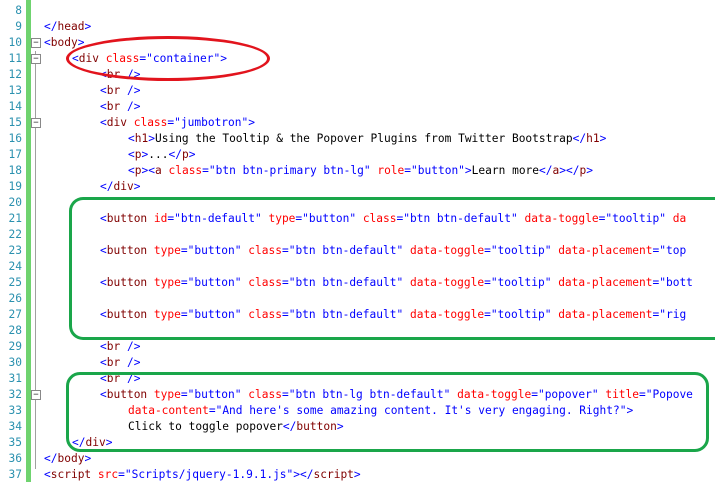  I want to click on line-number: 35, so click(15, 442).